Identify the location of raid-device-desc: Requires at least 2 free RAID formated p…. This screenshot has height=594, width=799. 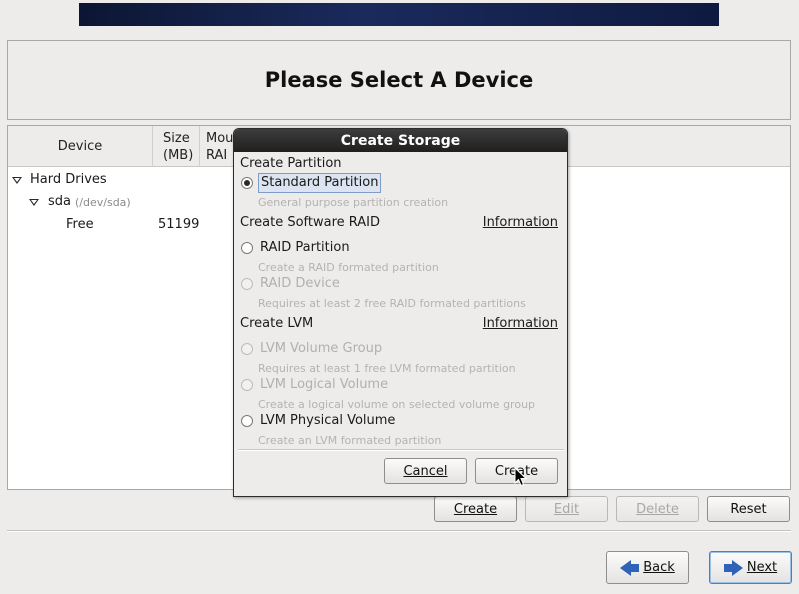
(392, 303).